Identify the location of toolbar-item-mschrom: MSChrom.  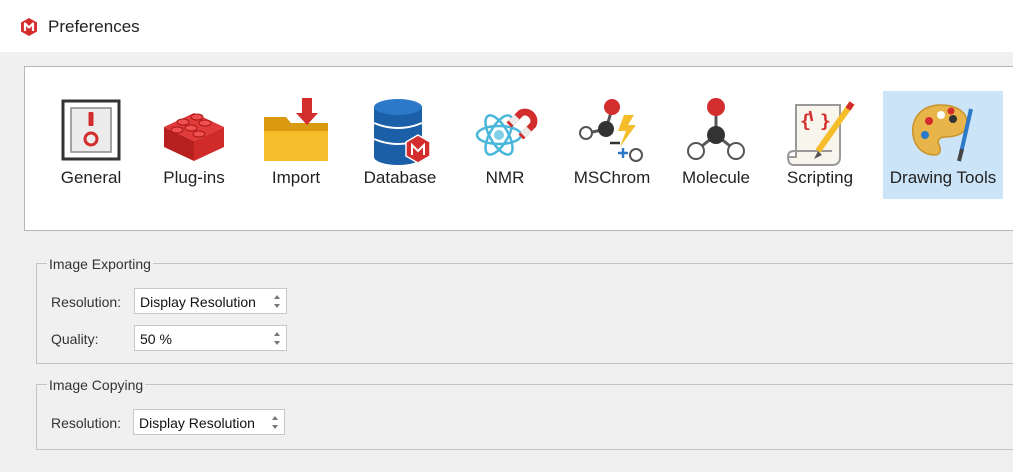
(612, 145).